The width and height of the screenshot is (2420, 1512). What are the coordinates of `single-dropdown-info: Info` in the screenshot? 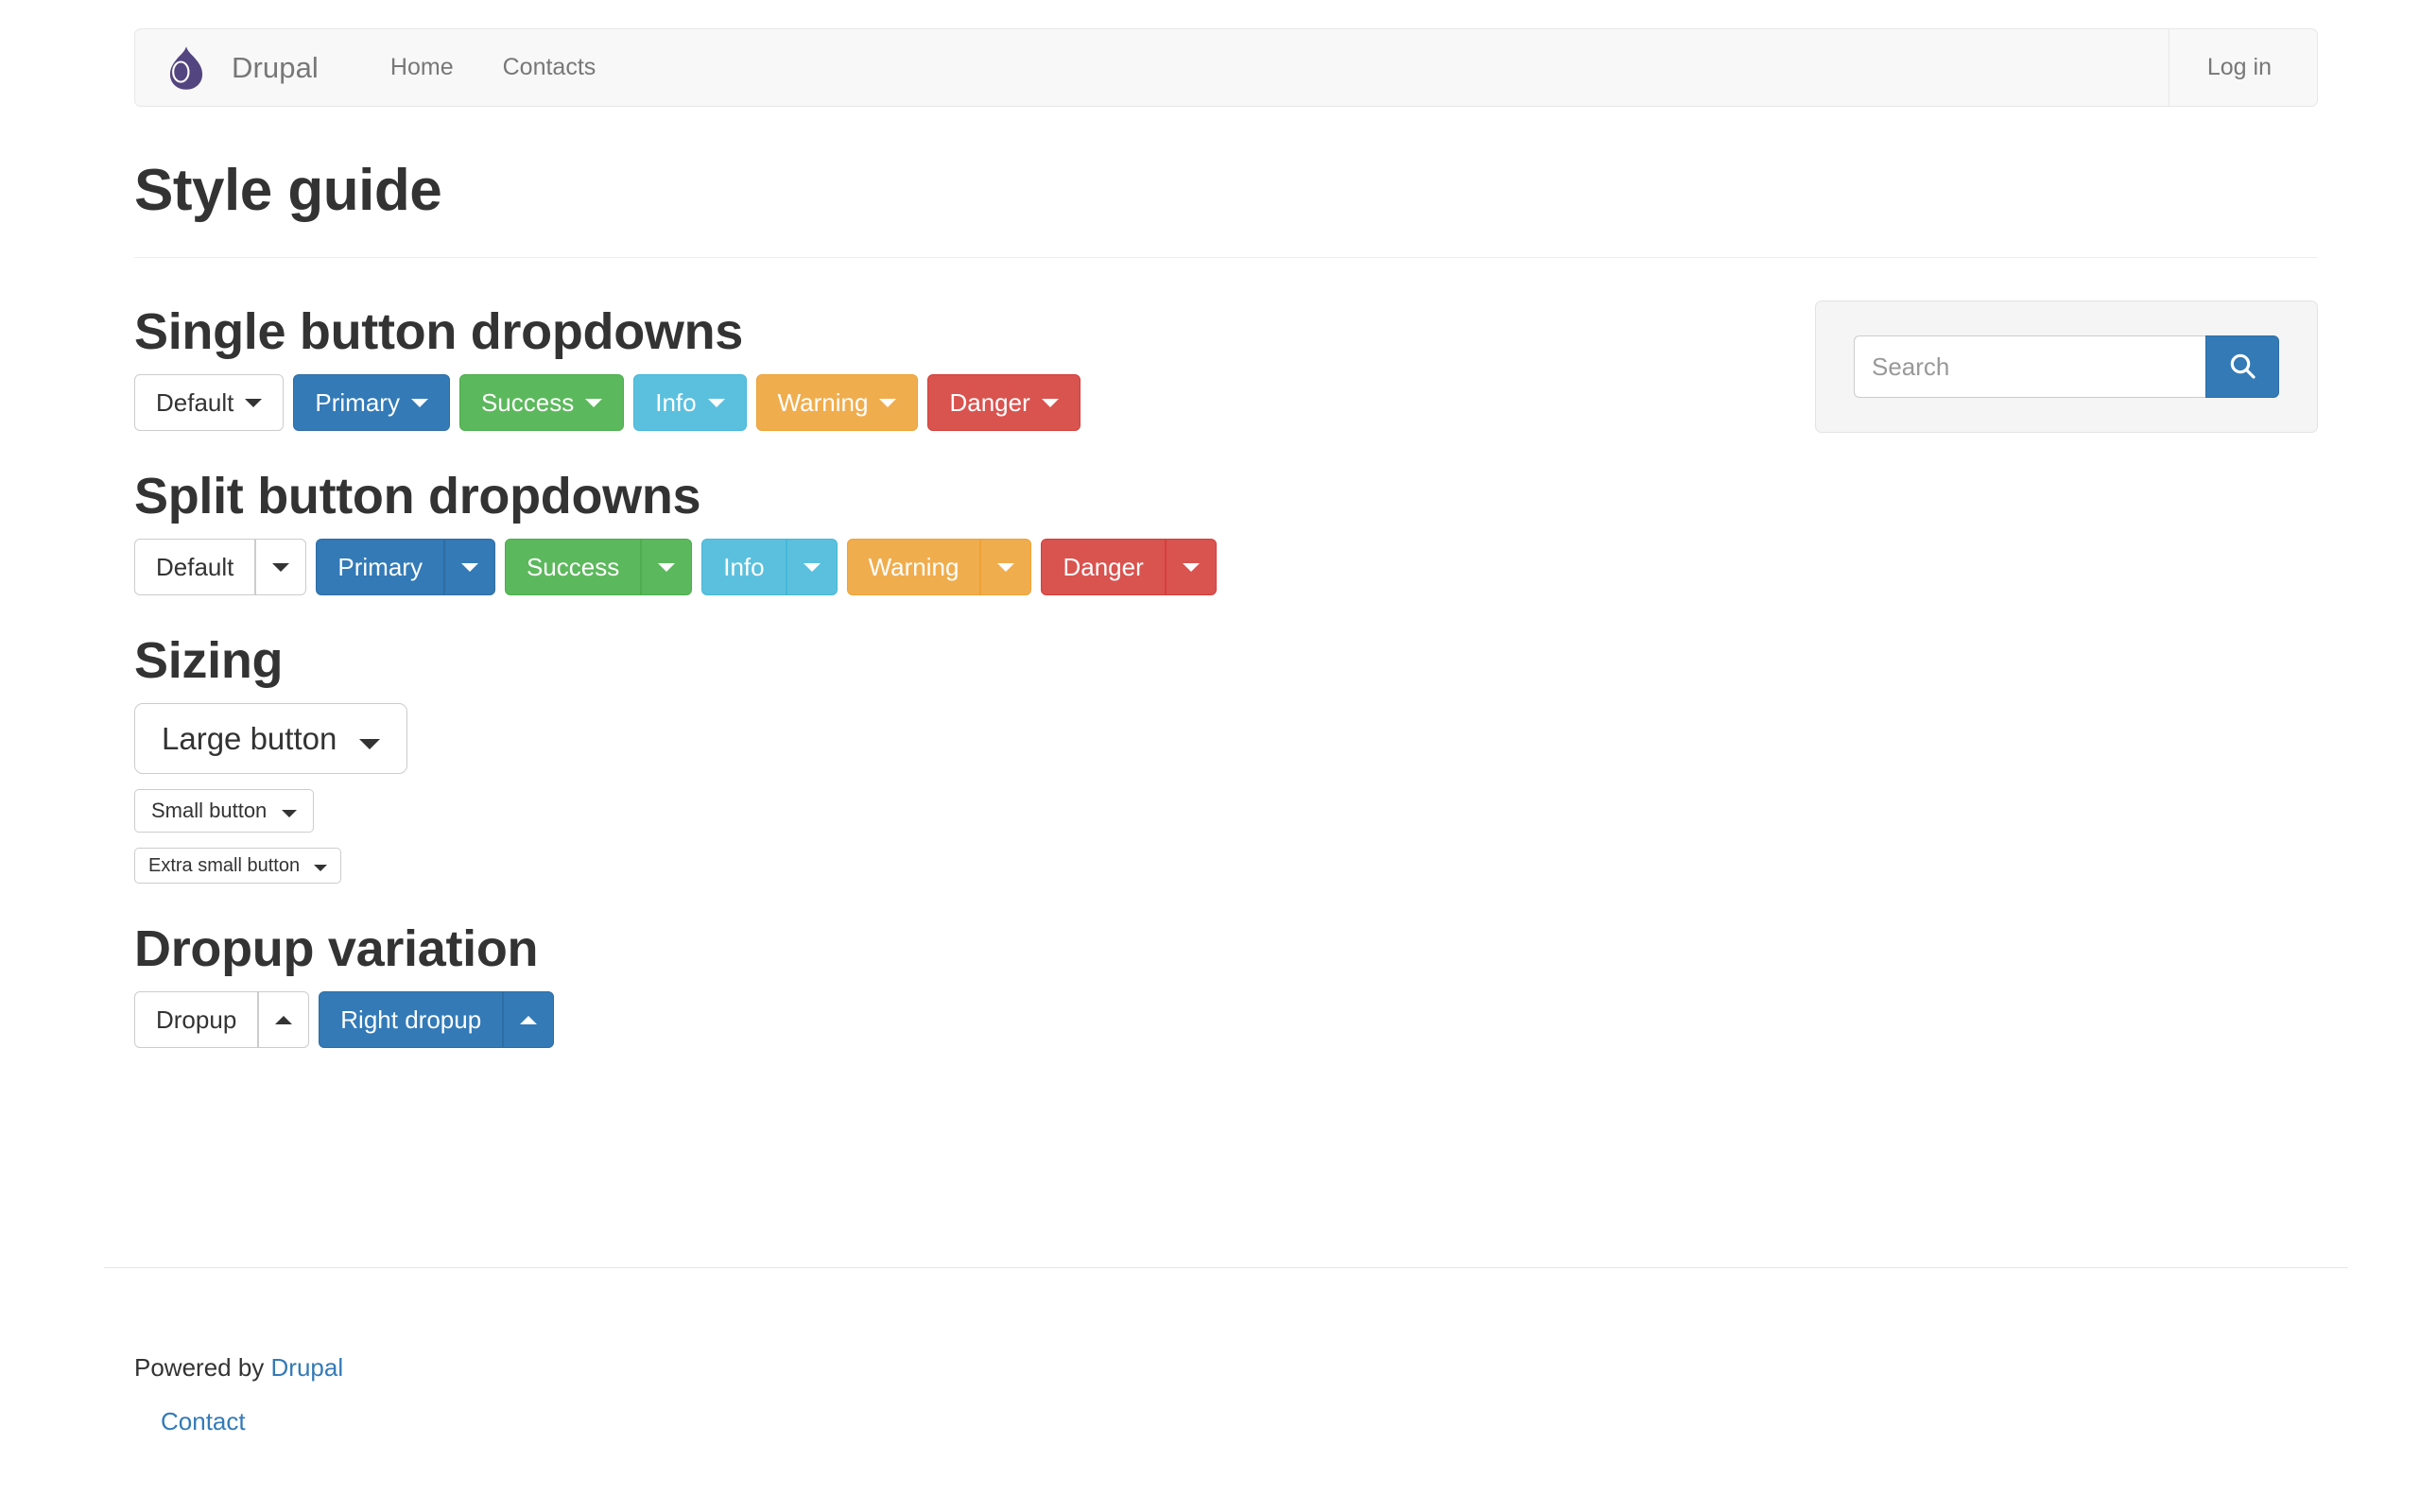 It's located at (690, 403).